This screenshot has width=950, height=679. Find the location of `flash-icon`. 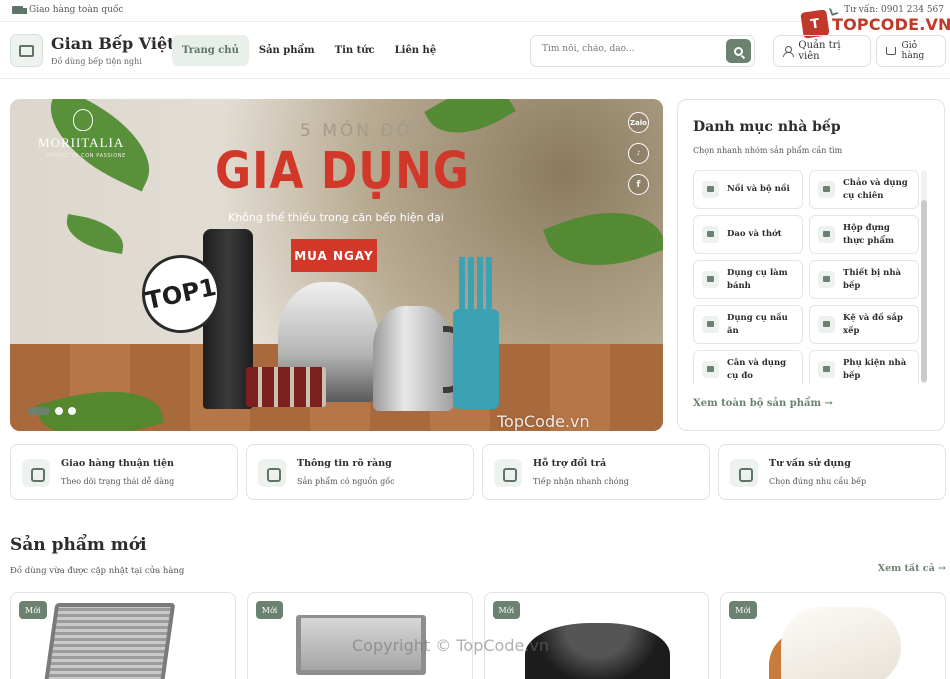

flash-icon is located at coordinates (710, 324).